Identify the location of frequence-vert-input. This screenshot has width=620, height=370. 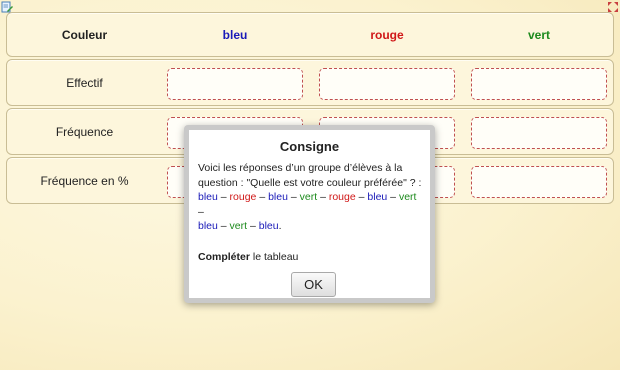
(539, 133).